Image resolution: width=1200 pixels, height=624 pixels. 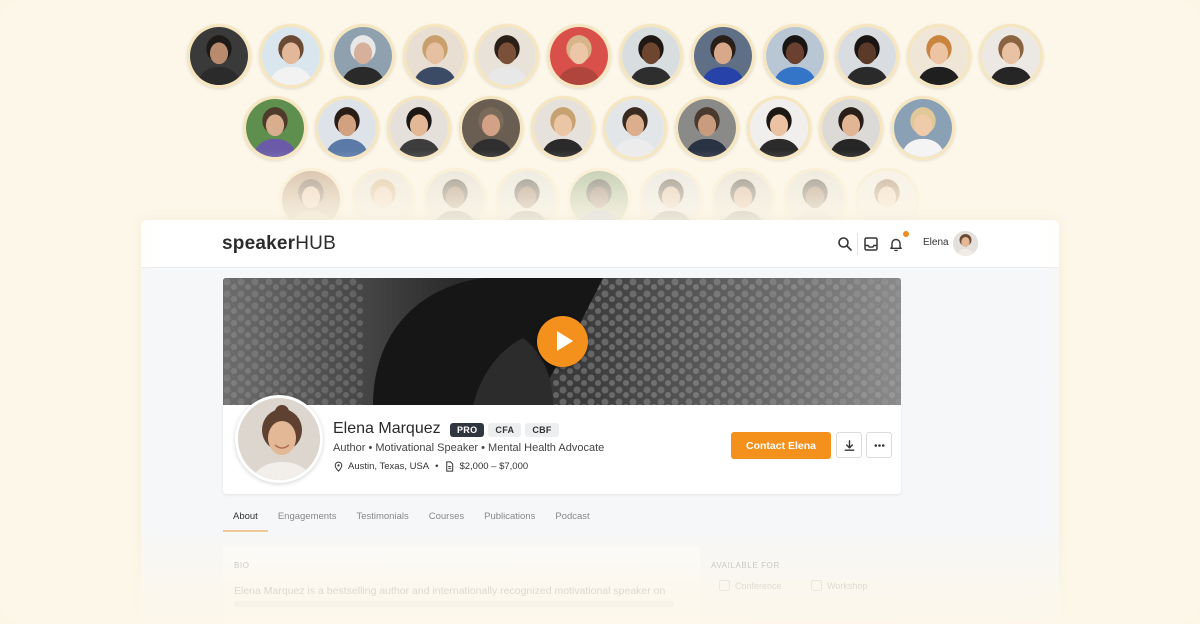 I want to click on workshop-icon, so click(x=816, y=585).